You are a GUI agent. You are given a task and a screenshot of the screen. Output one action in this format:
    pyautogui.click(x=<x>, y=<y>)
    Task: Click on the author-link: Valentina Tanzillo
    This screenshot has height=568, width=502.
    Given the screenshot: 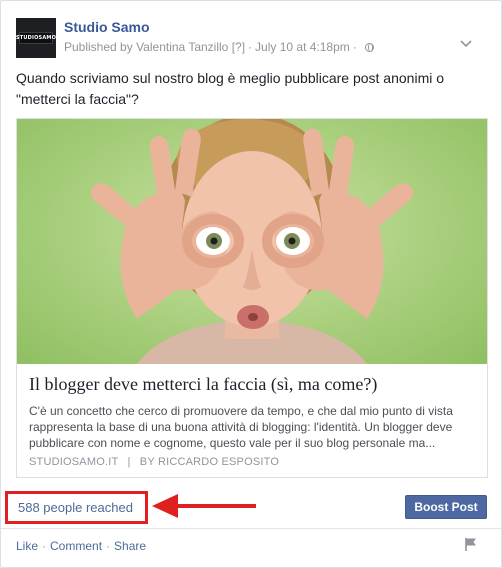 What is the action you would take?
    pyautogui.click(x=182, y=47)
    